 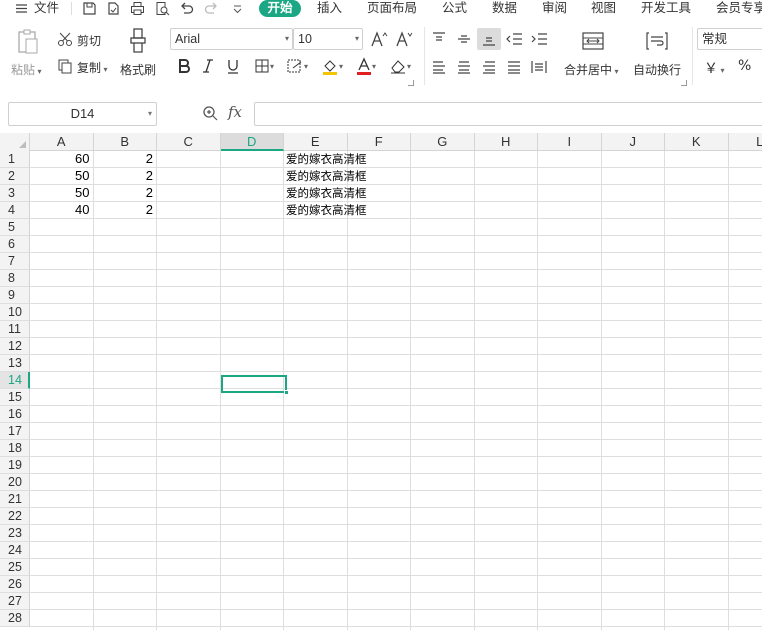 I want to click on paste-icon, so click(x=28, y=42).